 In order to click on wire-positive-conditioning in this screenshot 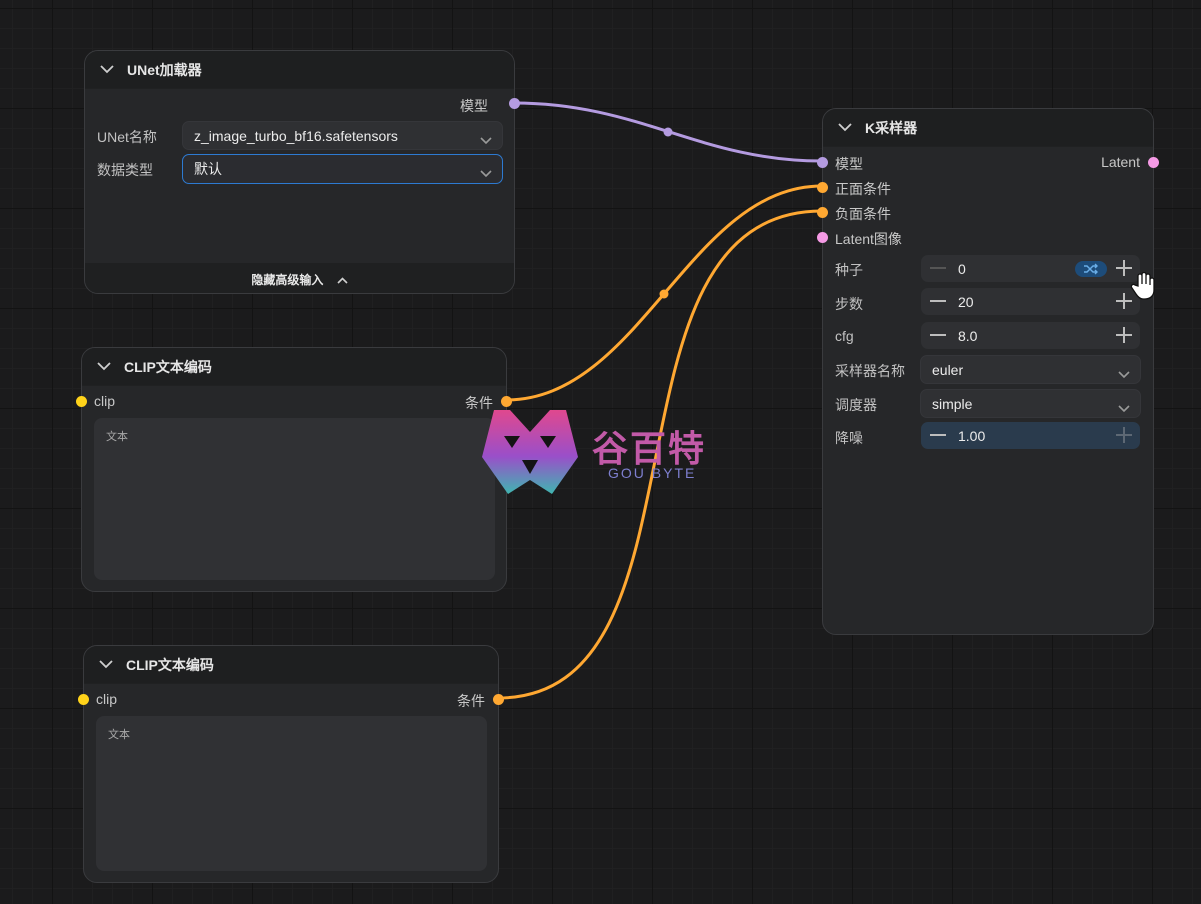, I will do `click(664, 293)`.